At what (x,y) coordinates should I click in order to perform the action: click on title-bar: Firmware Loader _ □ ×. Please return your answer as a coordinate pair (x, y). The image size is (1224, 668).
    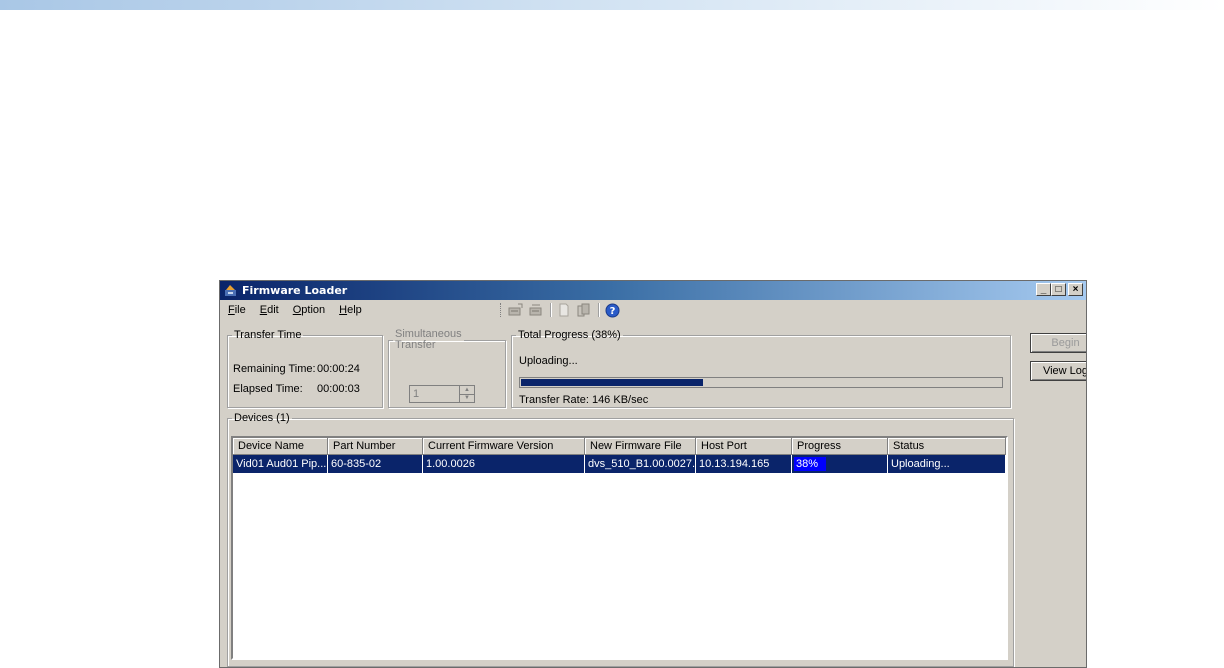
    Looking at the image, I should click on (653, 290).